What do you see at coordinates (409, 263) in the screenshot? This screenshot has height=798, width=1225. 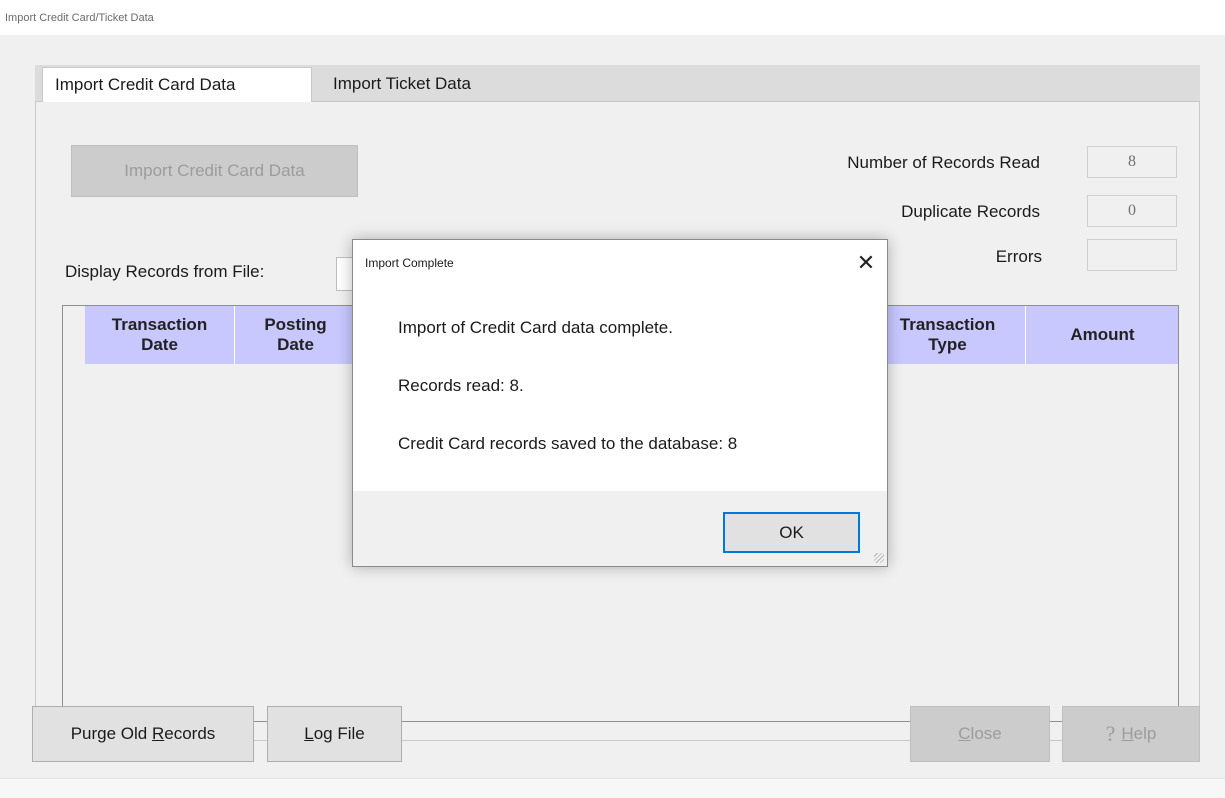 I see `dialog-title: Import Complete` at bounding box center [409, 263].